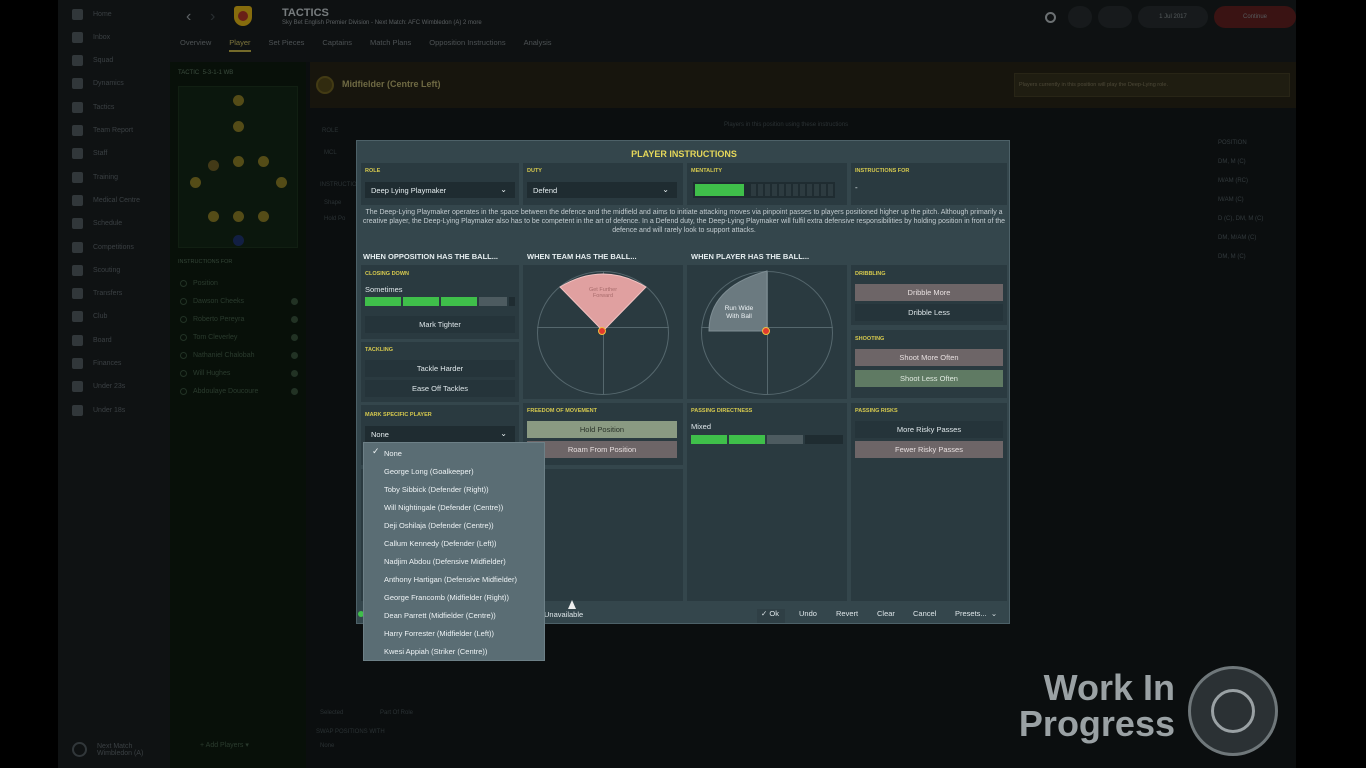 This screenshot has width=1366, height=768. I want to click on work-in-progress-watermark: Work In Progress, so click(1090, 706).